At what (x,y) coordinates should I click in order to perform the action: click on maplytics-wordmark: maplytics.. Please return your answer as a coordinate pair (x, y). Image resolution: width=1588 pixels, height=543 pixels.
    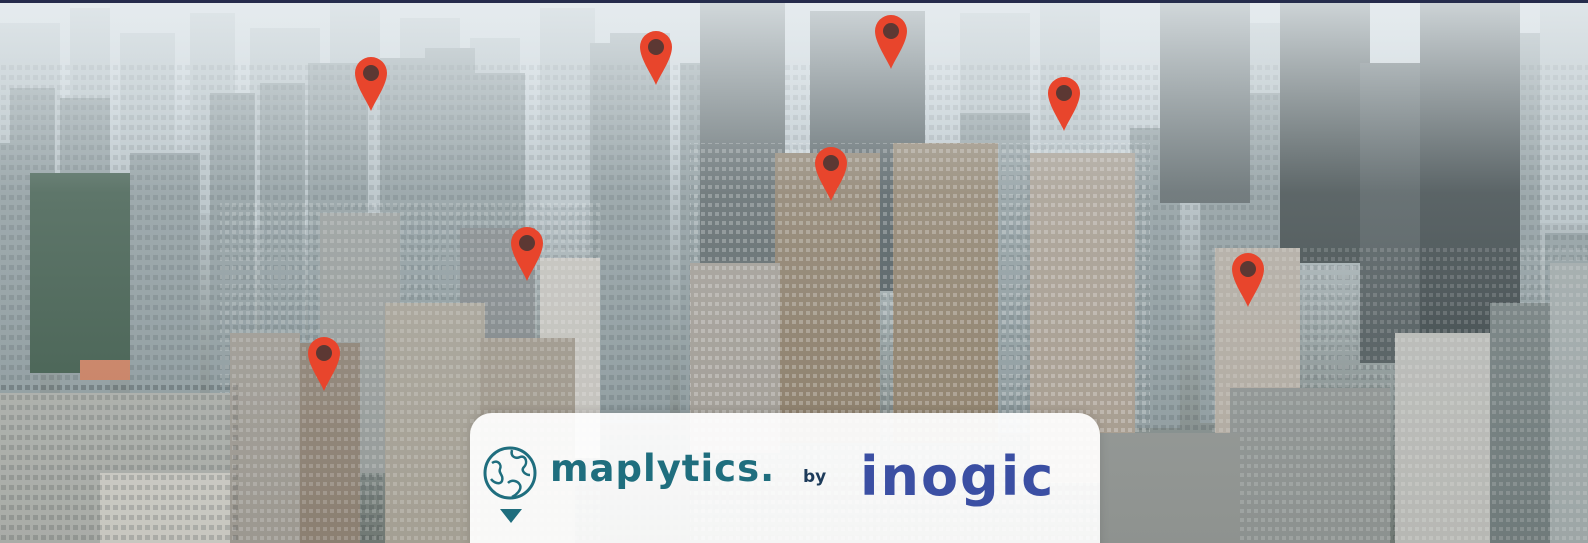
    Looking at the image, I should click on (663, 468).